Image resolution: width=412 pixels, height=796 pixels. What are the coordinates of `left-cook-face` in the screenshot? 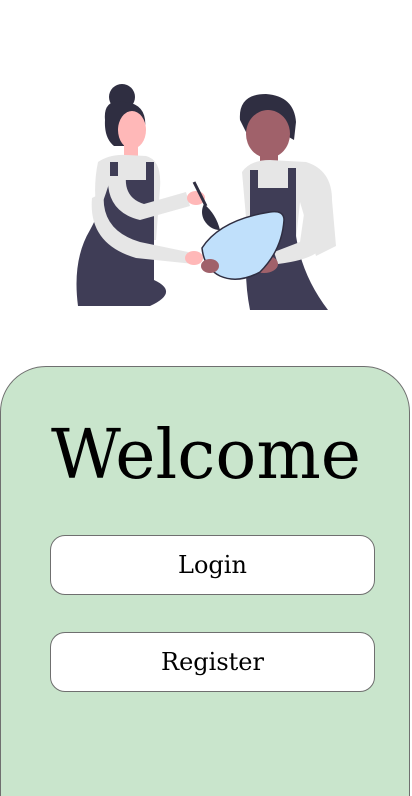 It's located at (132, 130).